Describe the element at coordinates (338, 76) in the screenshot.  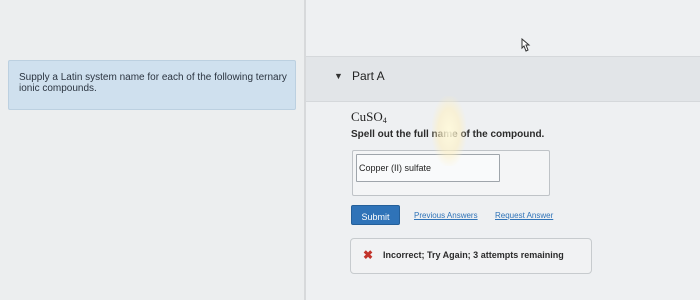
I see `chevron-down-icon: ▼` at that location.